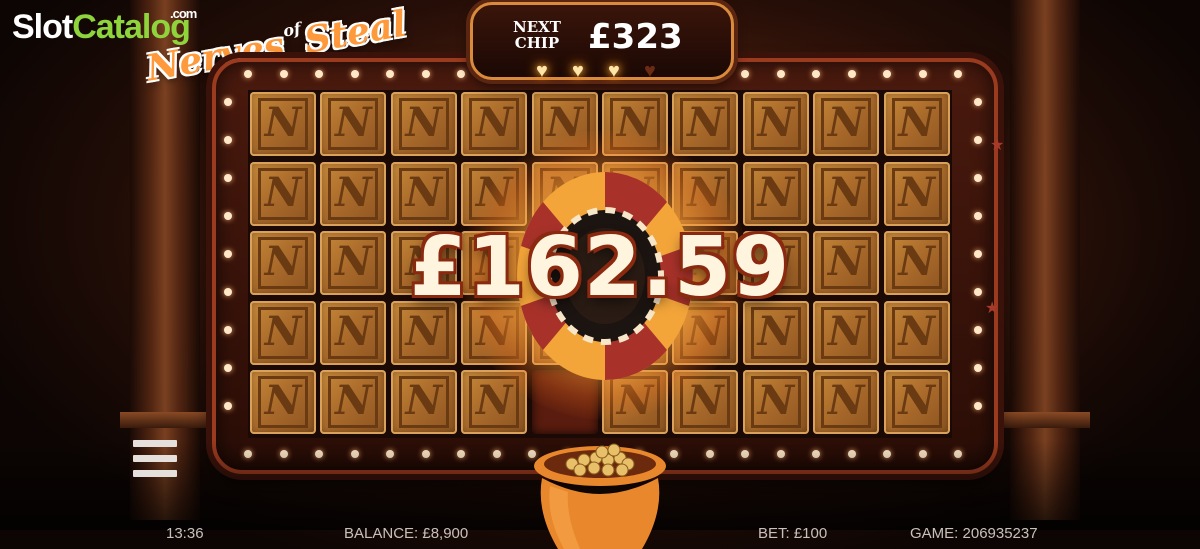 The height and width of the screenshot is (549, 1200). Describe the element at coordinates (601, 72) in the screenshot. I see `lives-hearts: ♥ ♥ ♥ ♥` at that location.